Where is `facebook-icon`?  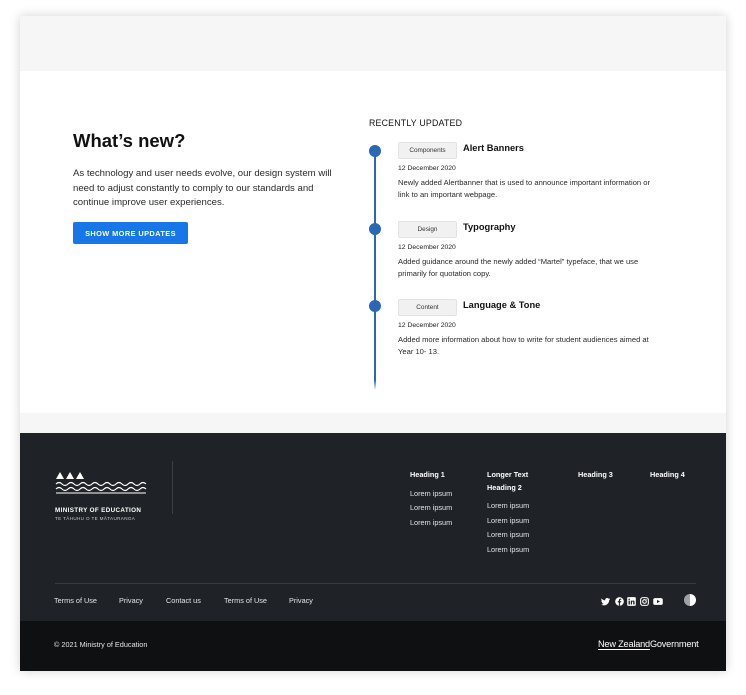
facebook-icon is located at coordinates (619, 601).